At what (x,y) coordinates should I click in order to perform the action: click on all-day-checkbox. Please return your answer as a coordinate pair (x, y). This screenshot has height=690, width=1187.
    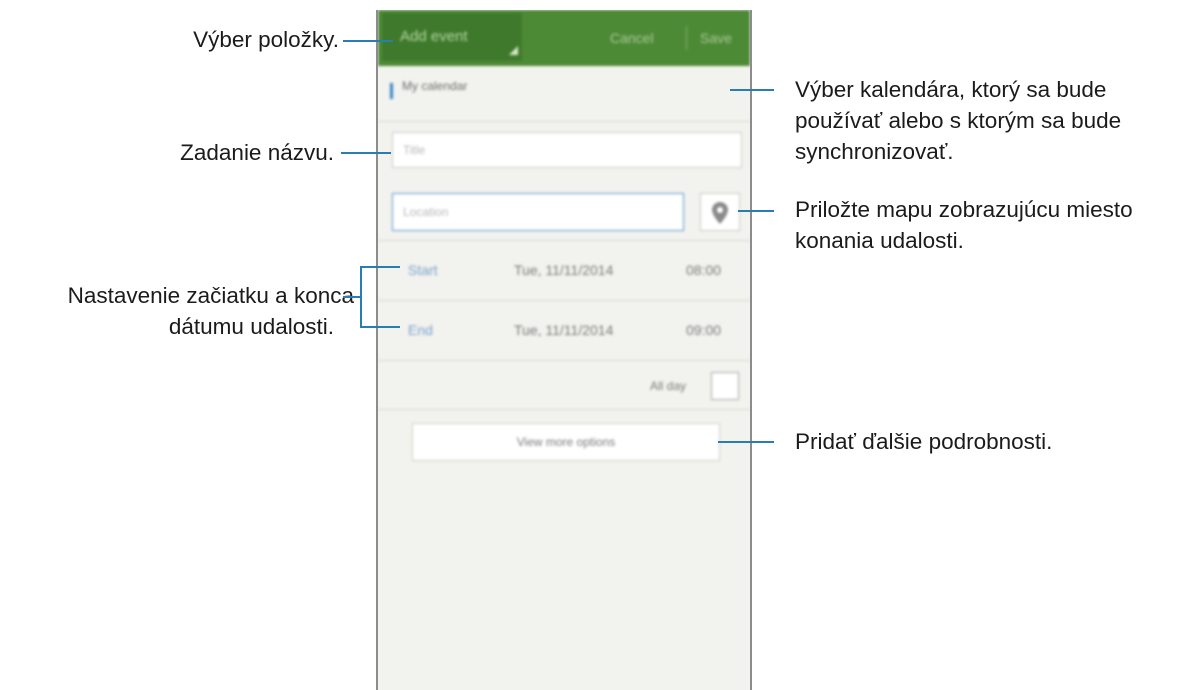
    Looking at the image, I should click on (725, 386).